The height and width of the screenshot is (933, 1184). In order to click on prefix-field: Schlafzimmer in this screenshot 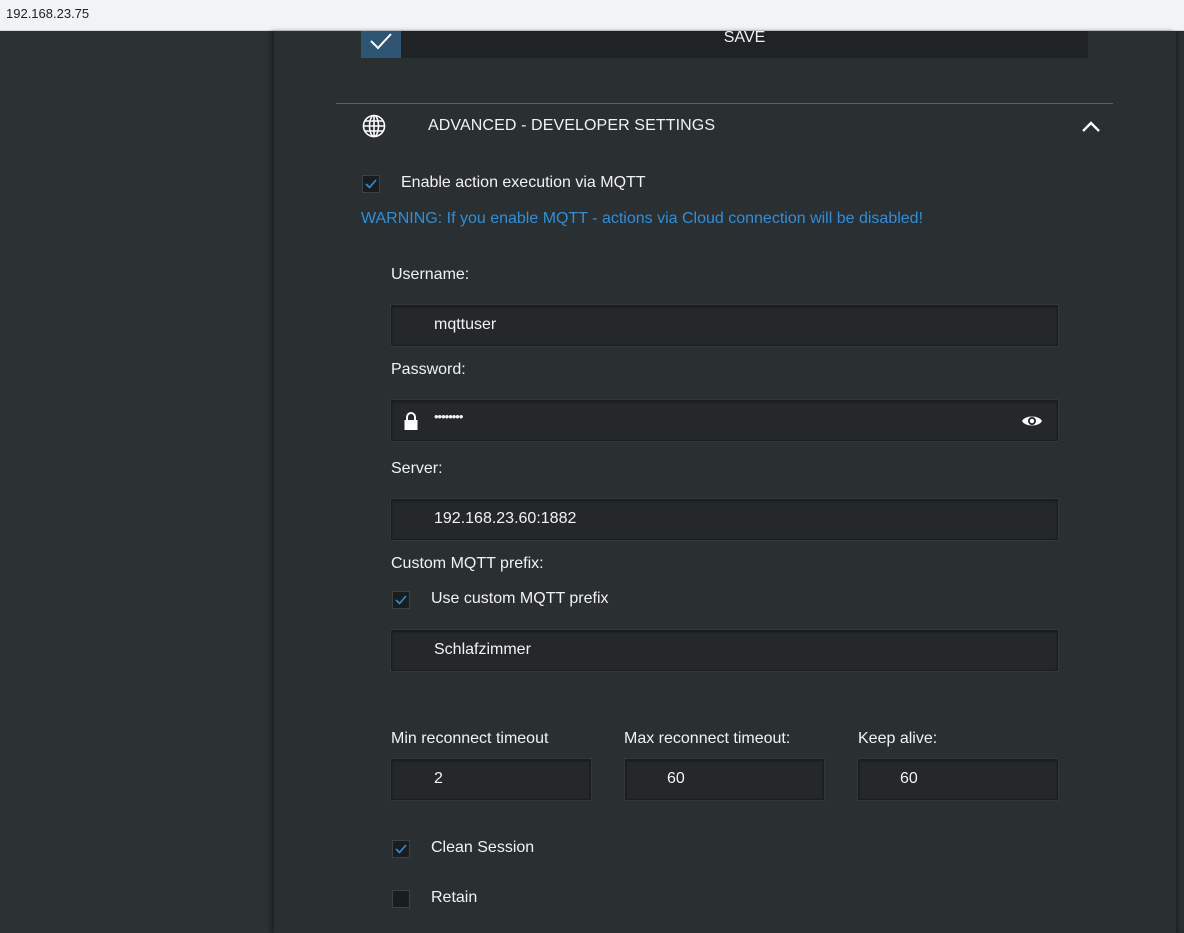, I will do `click(724, 650)`.